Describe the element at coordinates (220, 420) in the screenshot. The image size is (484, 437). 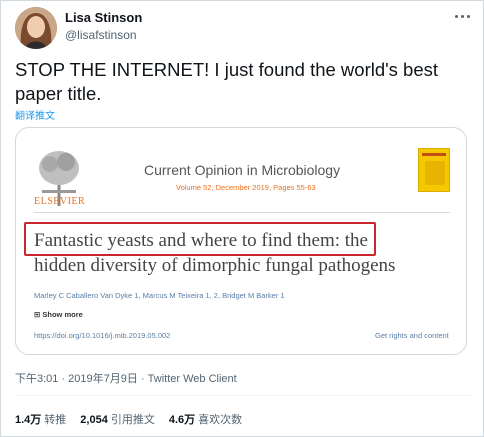
I see `like-label: 喜欢次数` at that location.